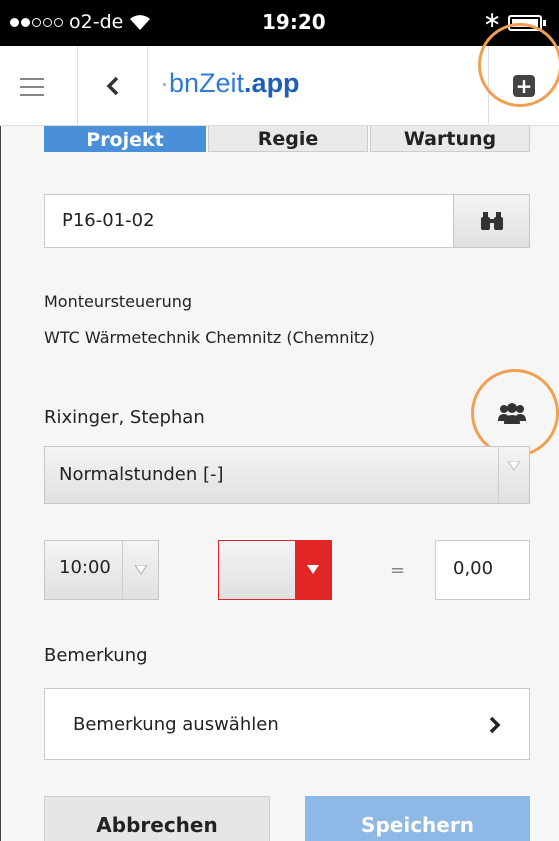 The height and width of the screenshot is (841, 559). Describe the element at coordinates (230, 83) in the screenshot. I see `app-logo: ·bnZeit.app` at that location.